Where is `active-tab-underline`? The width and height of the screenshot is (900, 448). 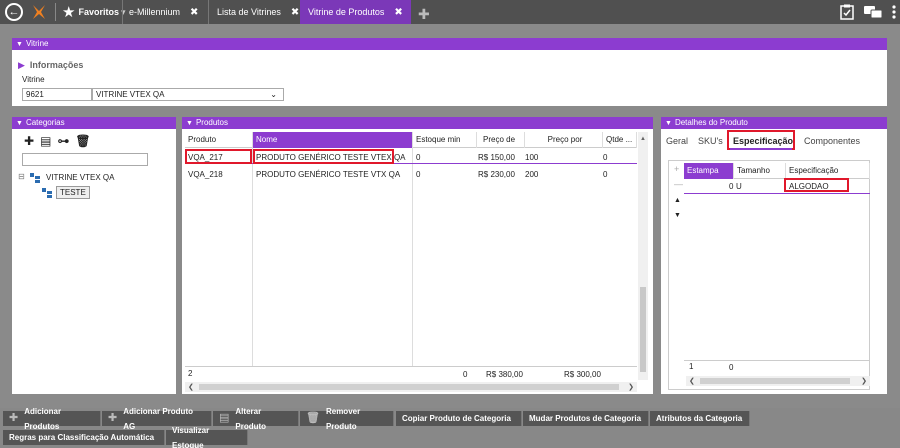 active-tab-underline is located at coordinates (761, 149).